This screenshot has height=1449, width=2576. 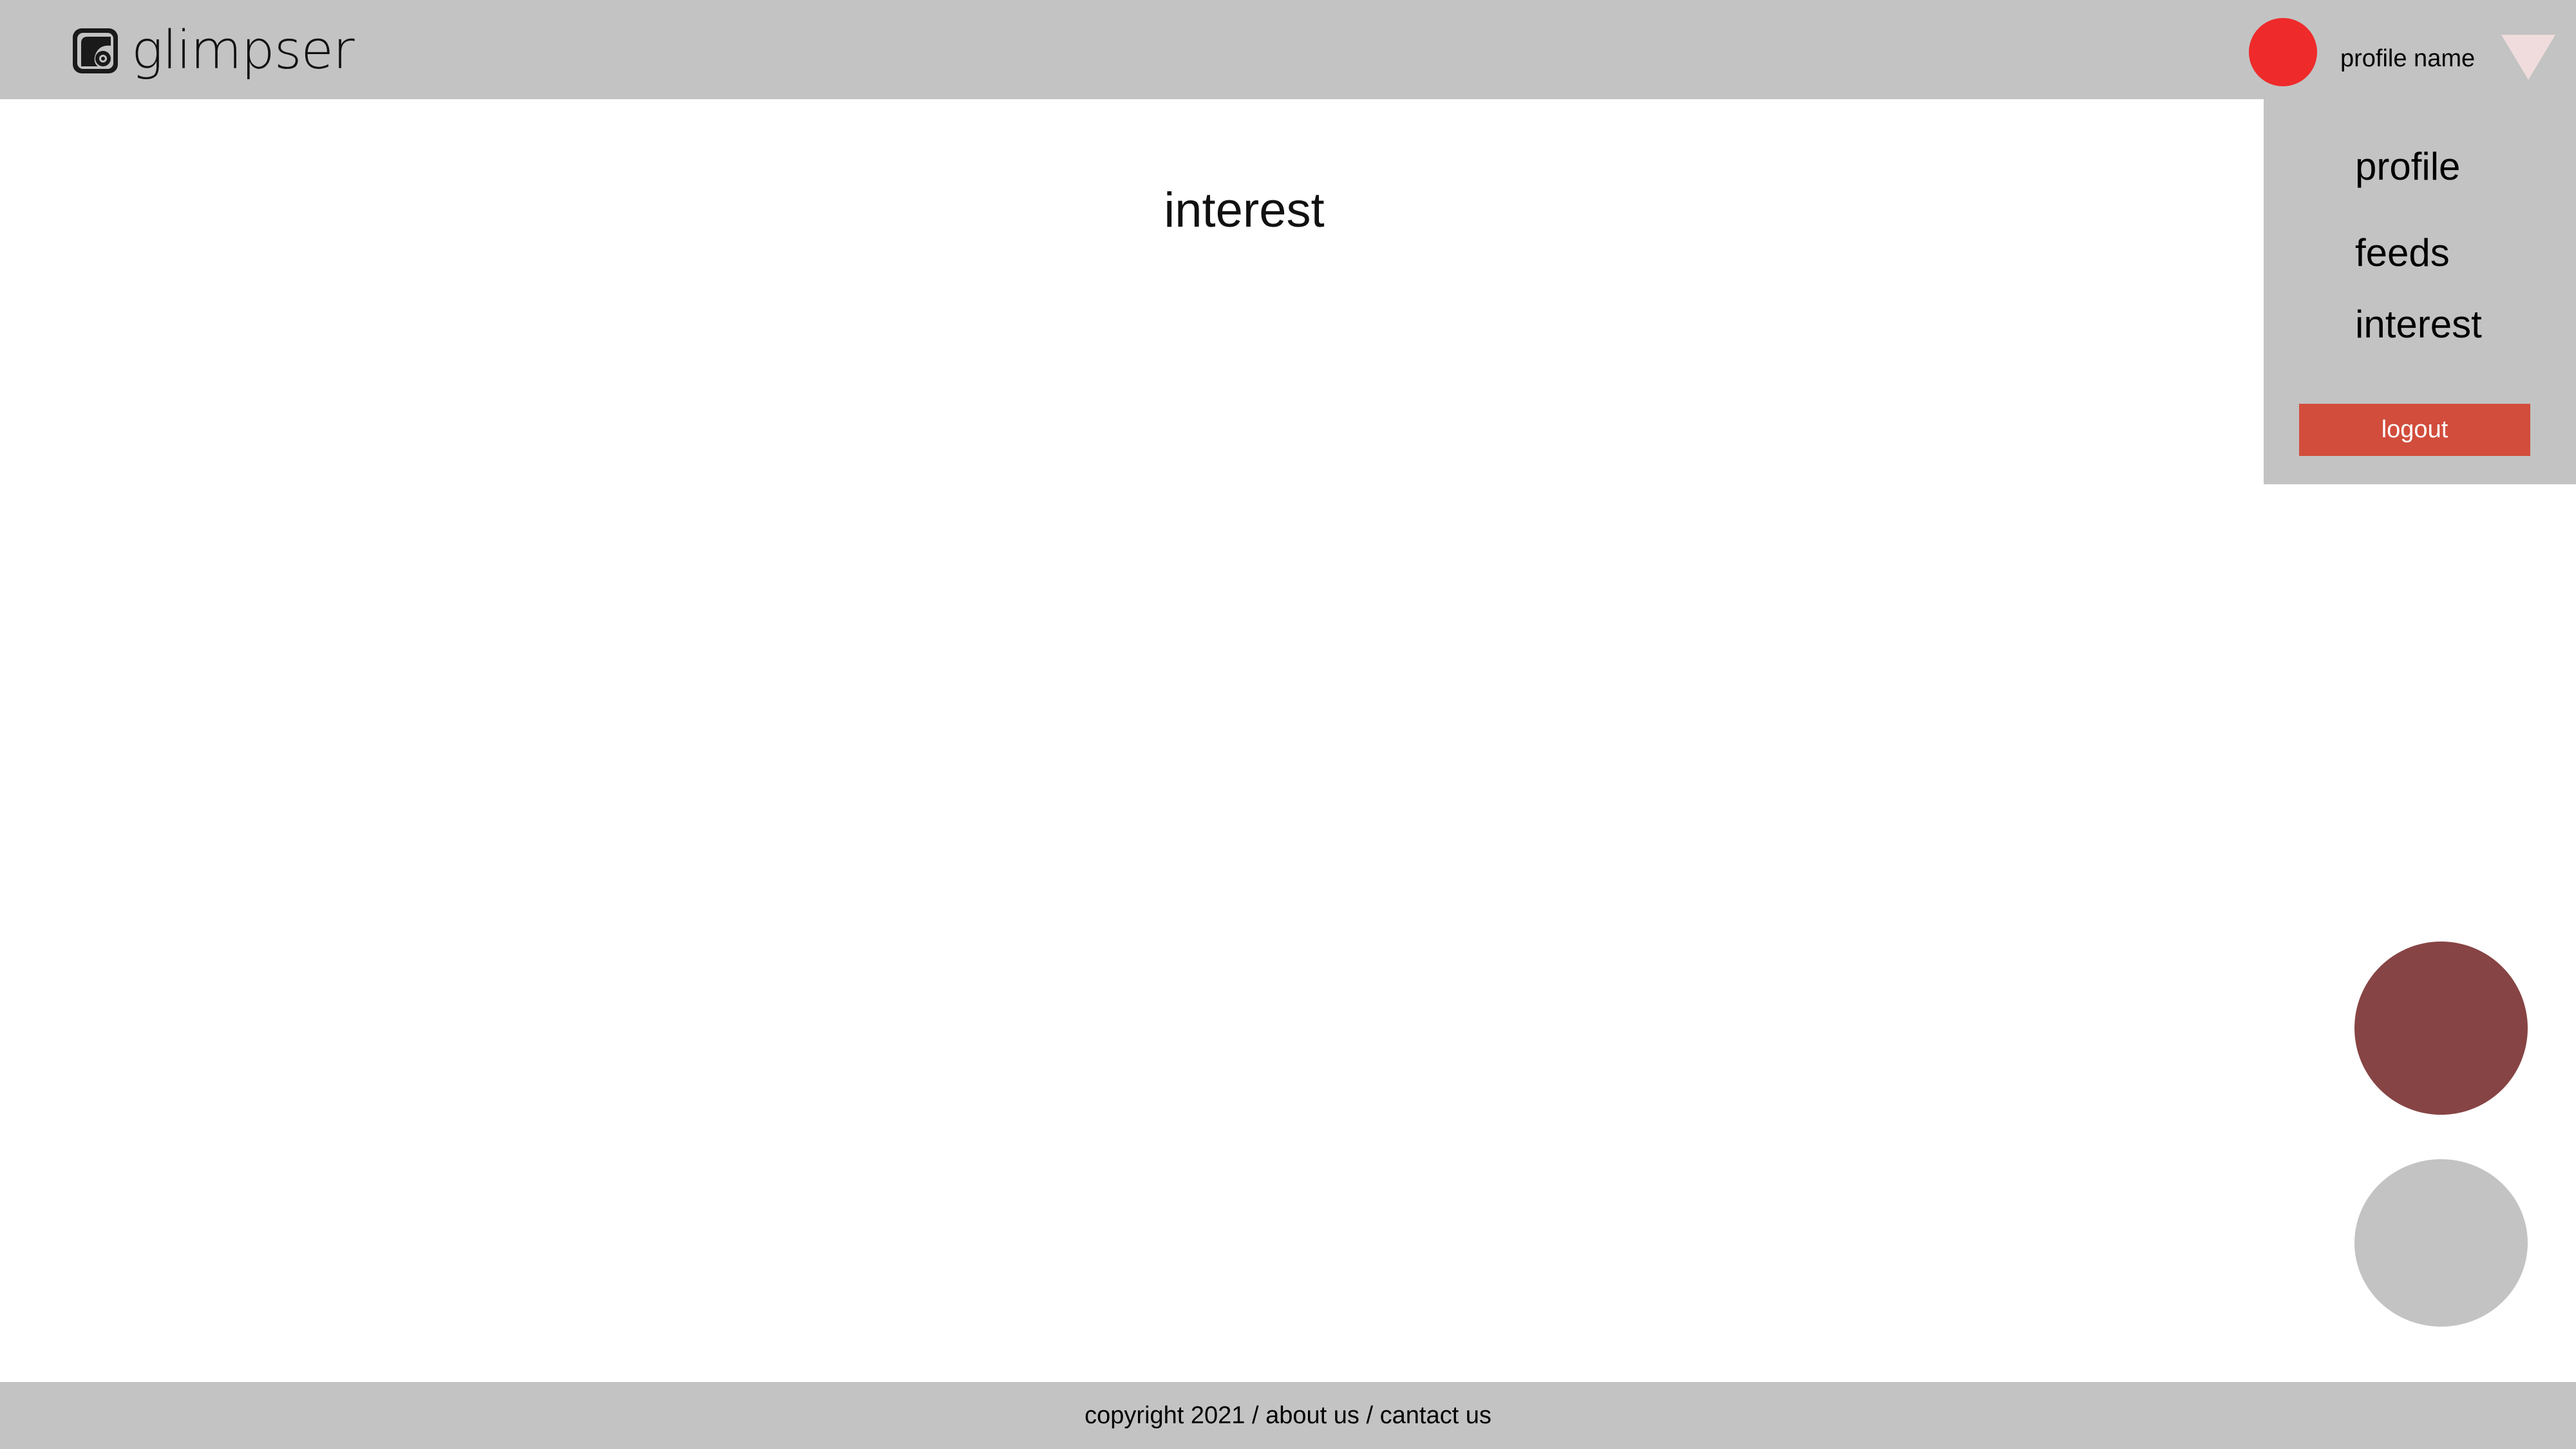 I want to click on logout-button: logout, so click(x=2414, y=430).